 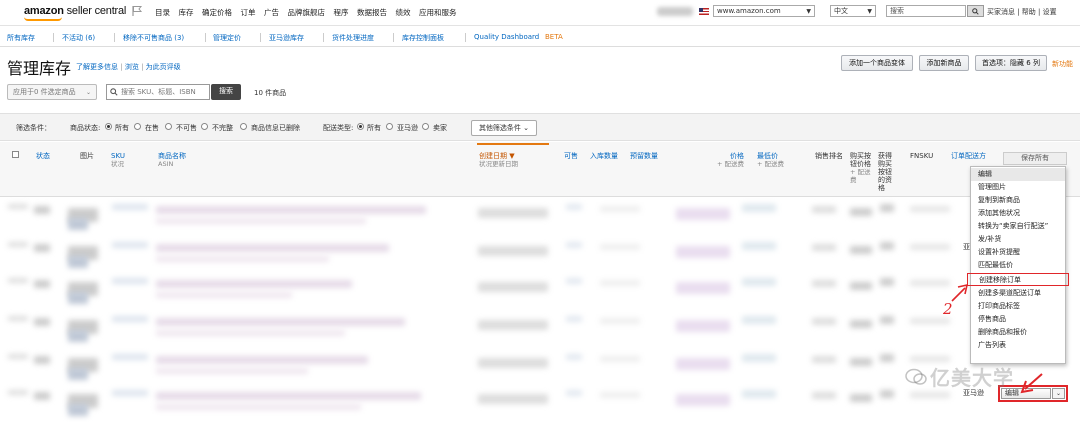 What do you see at coordinates (204, 126) in the screenshot?
I see `status-radio-incomplete` at bounding box center [204, 126].